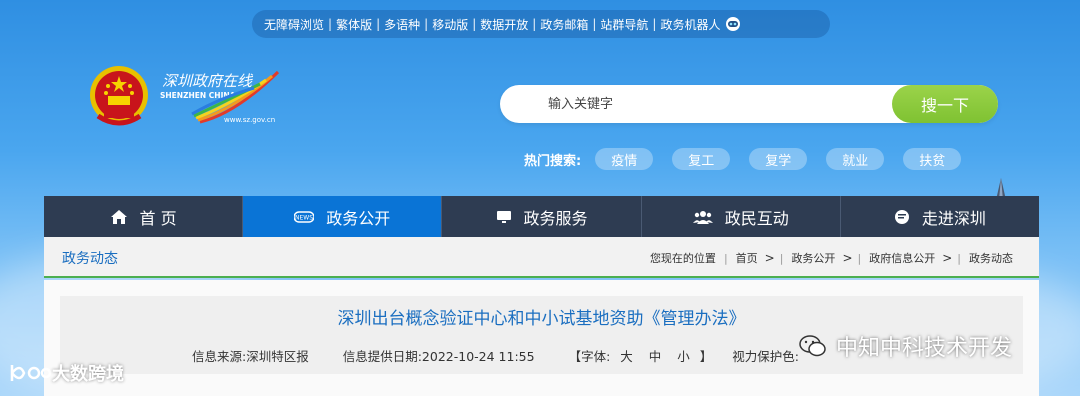  What do you see at coordinates (902, 217) in the screenshot?
I see `chat-icon` at bounding box center [902, 217].